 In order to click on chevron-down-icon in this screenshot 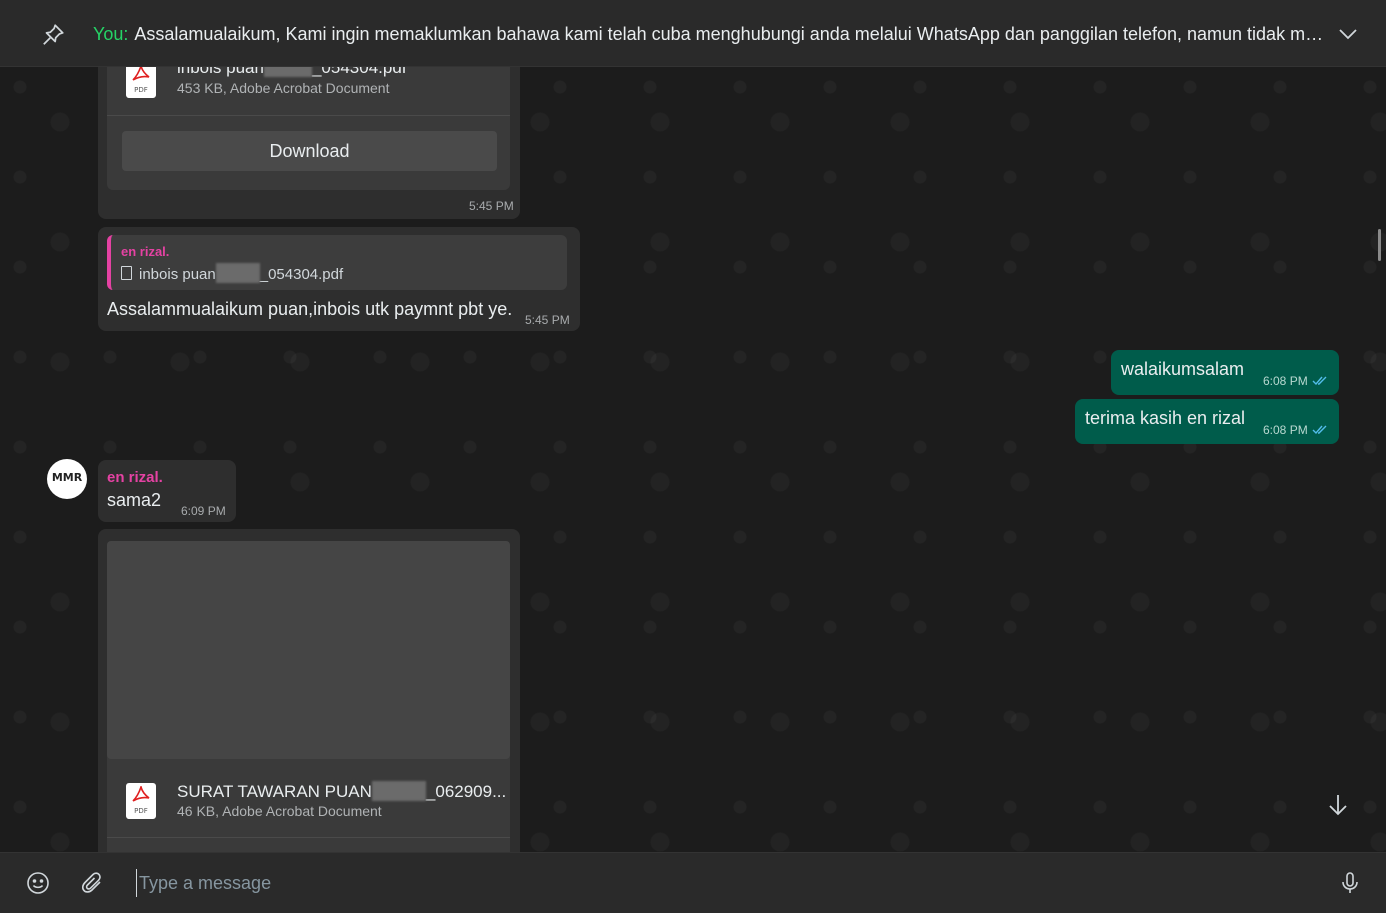, I will do `click(1348, 34)`.